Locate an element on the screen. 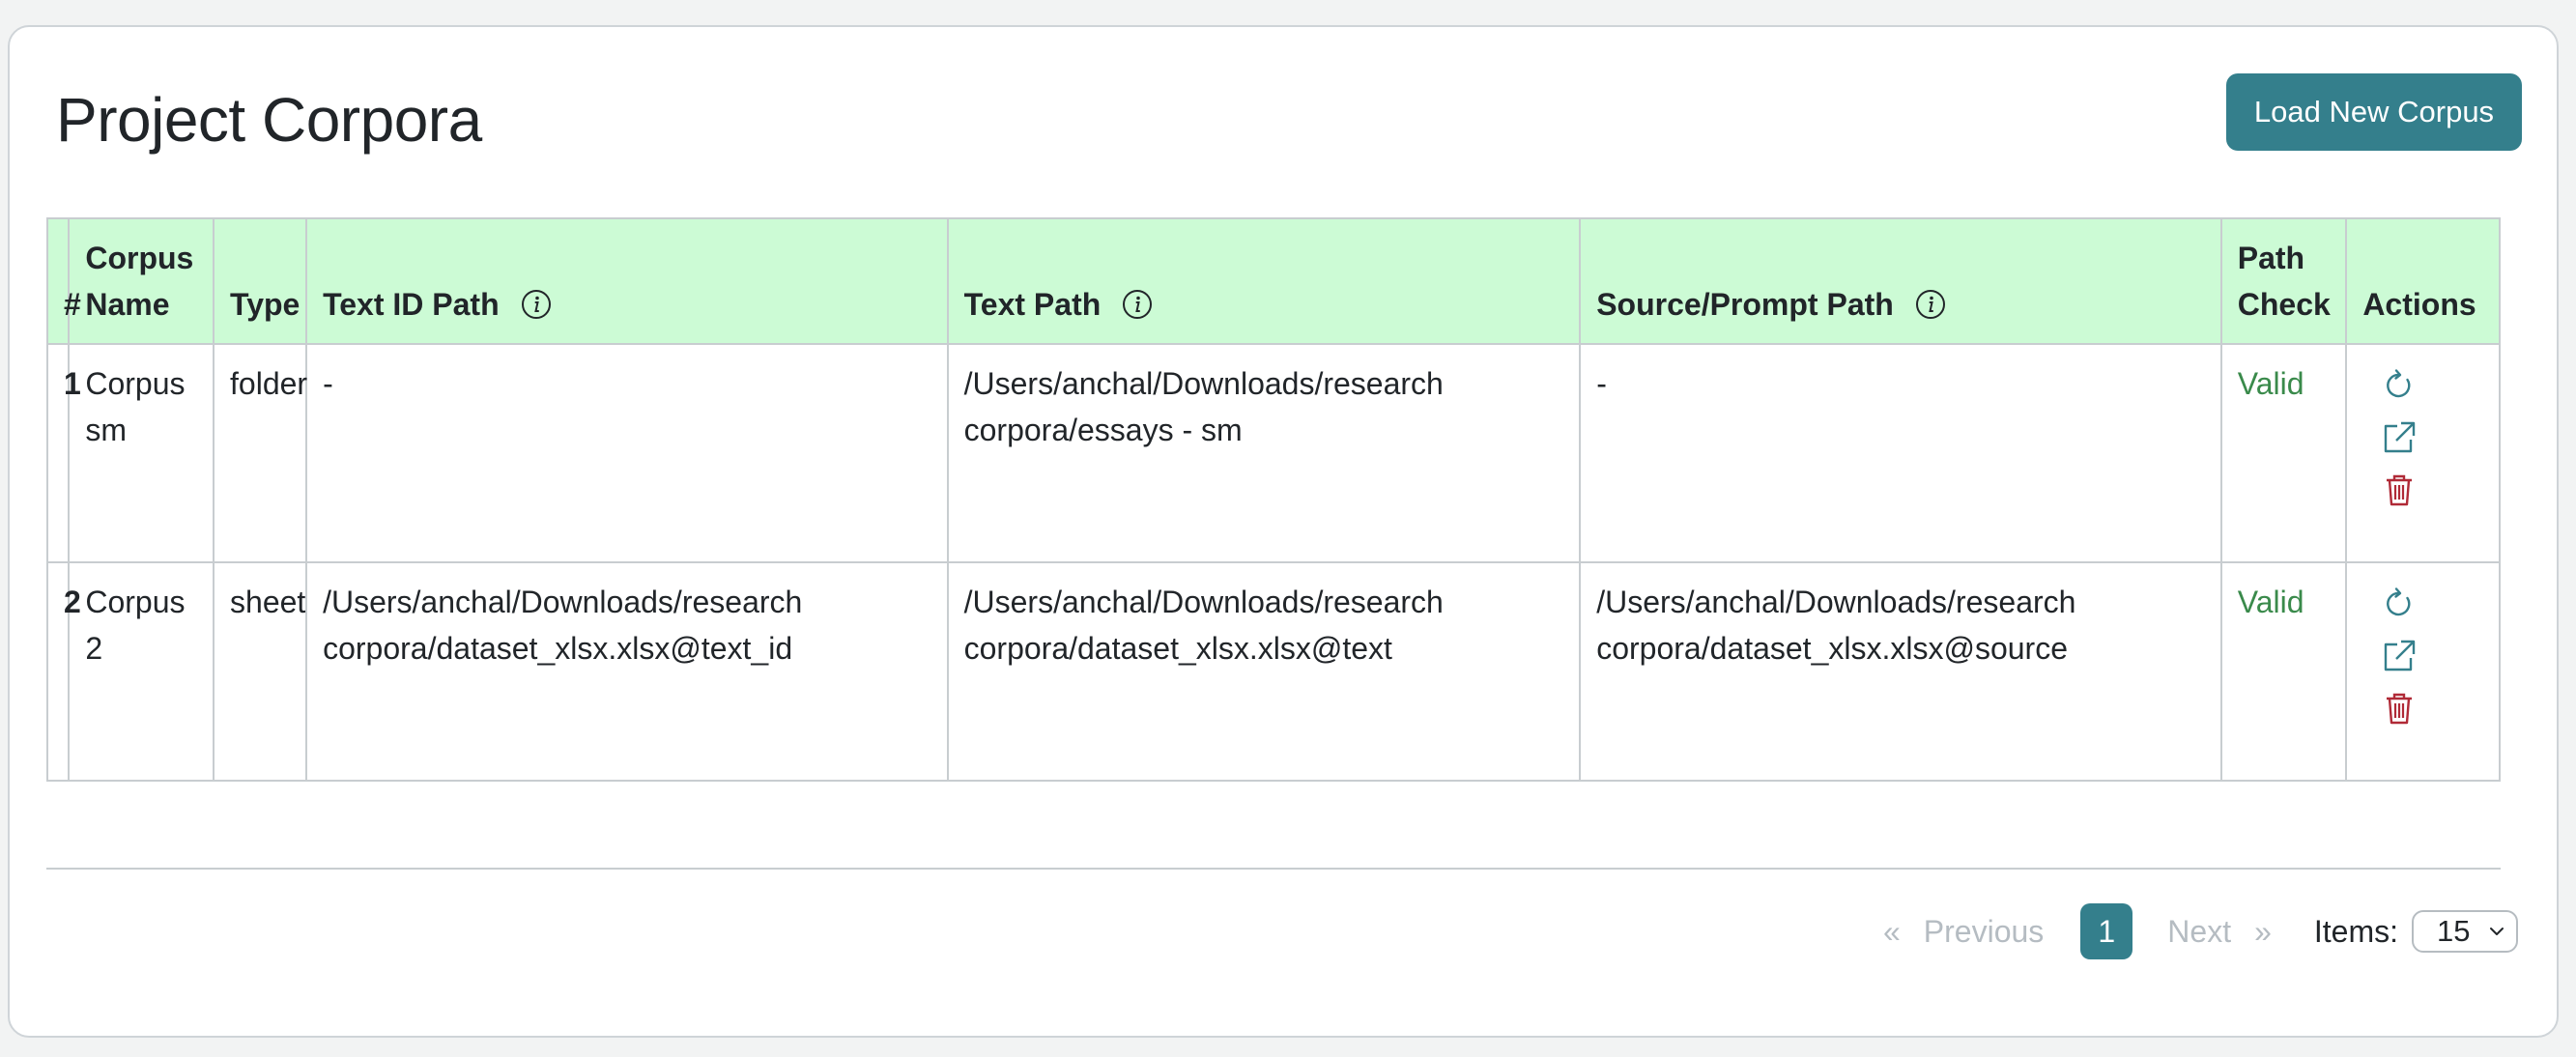 The image size is (2576, 1057). type-cell: sheet is located at coordinates (261, 671).